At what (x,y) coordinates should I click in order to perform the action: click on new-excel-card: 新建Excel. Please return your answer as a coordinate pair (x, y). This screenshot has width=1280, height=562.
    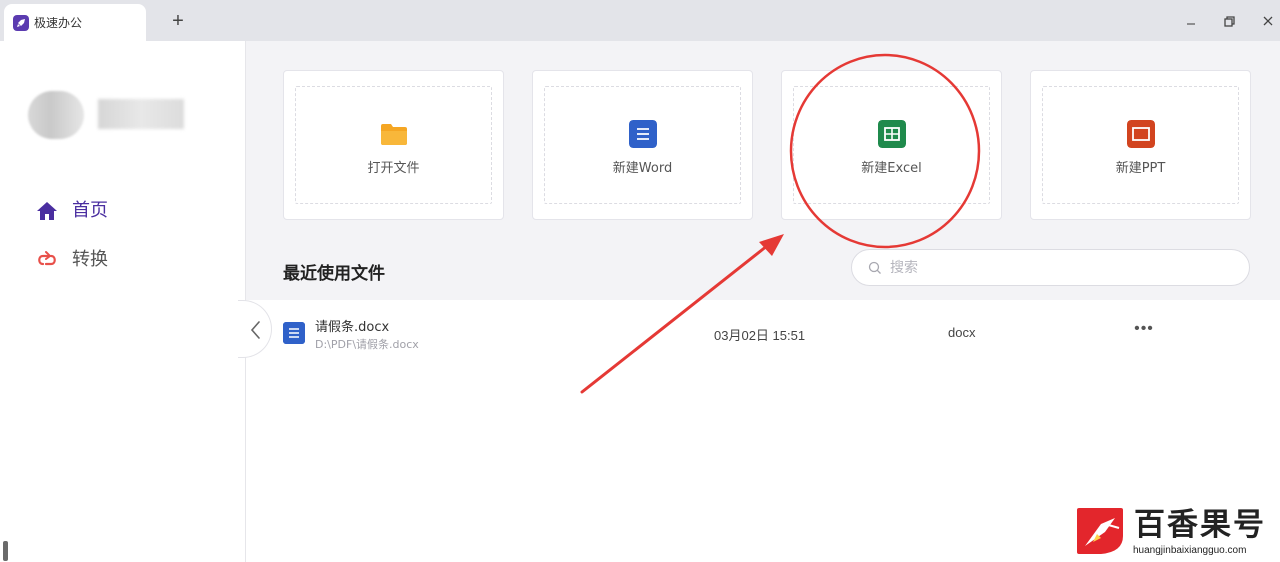
    Looking at the image, I should click on (891, 145).